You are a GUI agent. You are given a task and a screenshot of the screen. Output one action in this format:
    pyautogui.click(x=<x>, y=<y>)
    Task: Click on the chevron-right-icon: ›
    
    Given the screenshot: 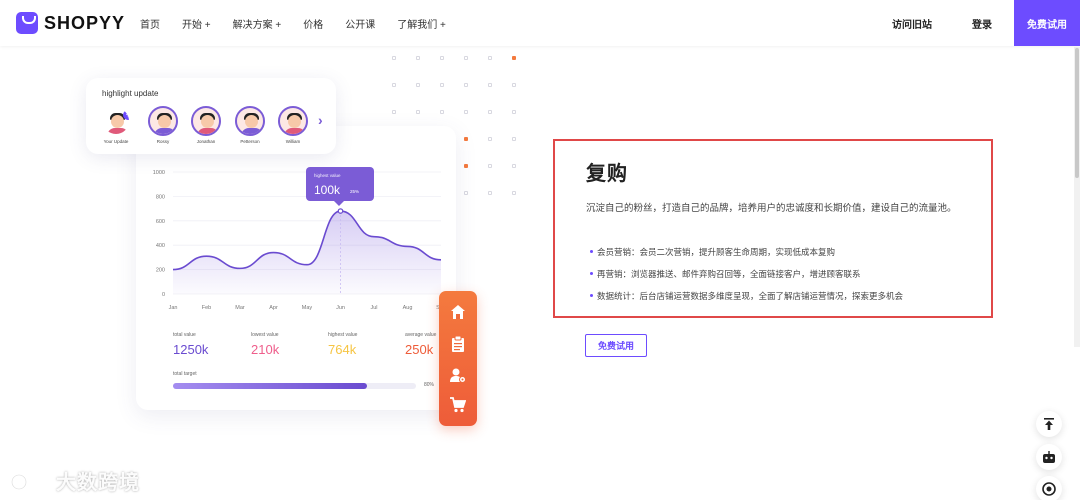 What is the action you would take?
    pyautogui.click(x=320, y=120)
    